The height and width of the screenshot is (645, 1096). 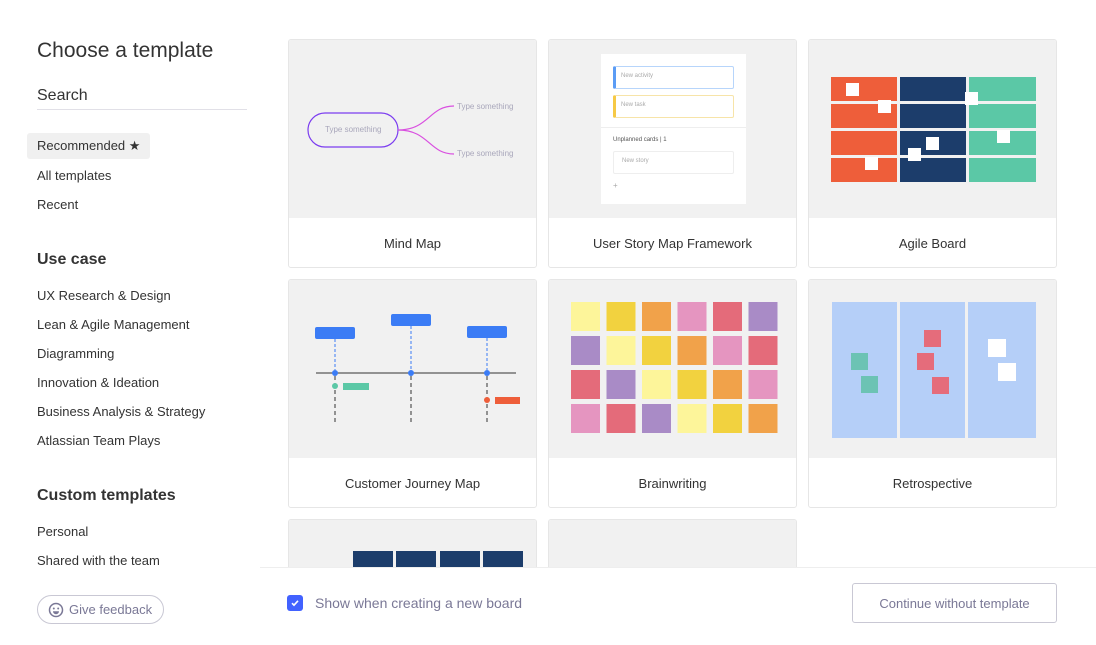 What do you see at coordinates (106, 495) in the screenshot?
I see `custom-templates-heading: Custom templates` at bounding box center [106, 495].